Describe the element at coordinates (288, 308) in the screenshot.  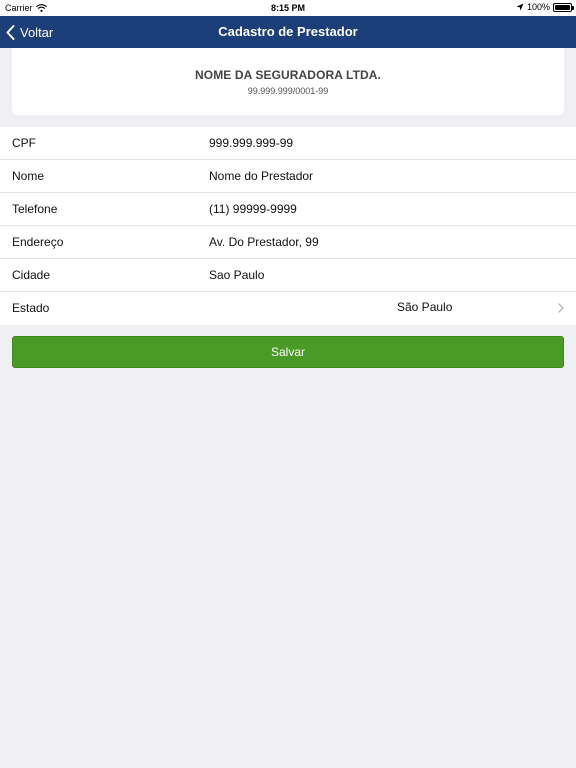
I see `form-row-estado: Estado São Paulo` at that location.